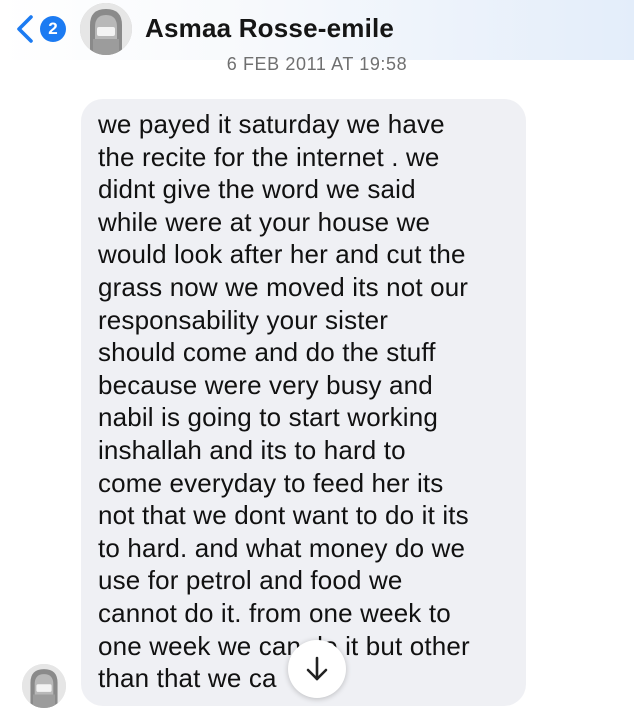 The width and height of the screenshot is (634, 725). I want to click on message-timestamp: 6 FEB 2011 AT 19:58, so click(317, 64).